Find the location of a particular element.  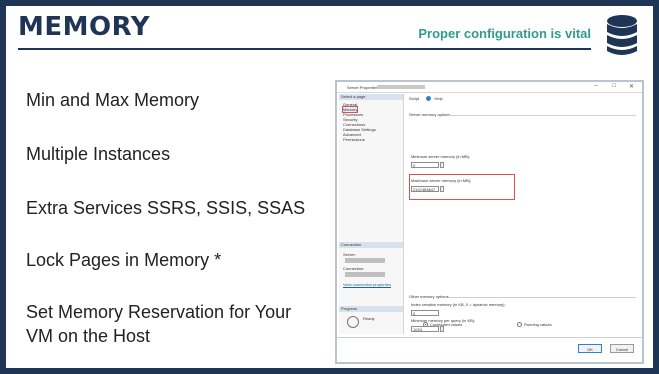

slide-subtitle: Proper configuration is vital is located at coordinates (504, 33).